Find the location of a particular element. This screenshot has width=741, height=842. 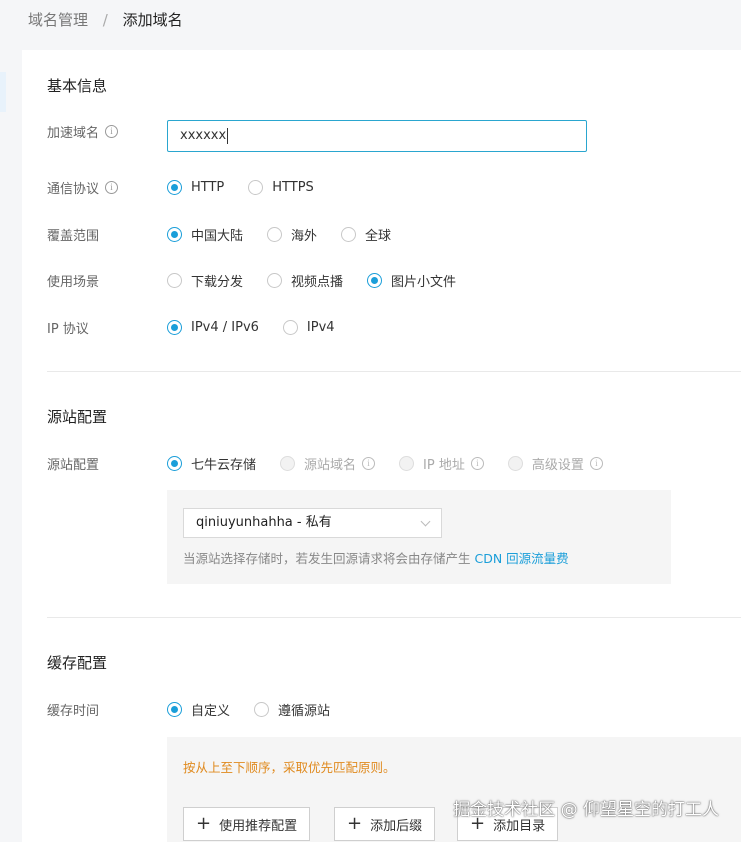

radio-label: 图片小文件 is located at coordinates (424, 282).